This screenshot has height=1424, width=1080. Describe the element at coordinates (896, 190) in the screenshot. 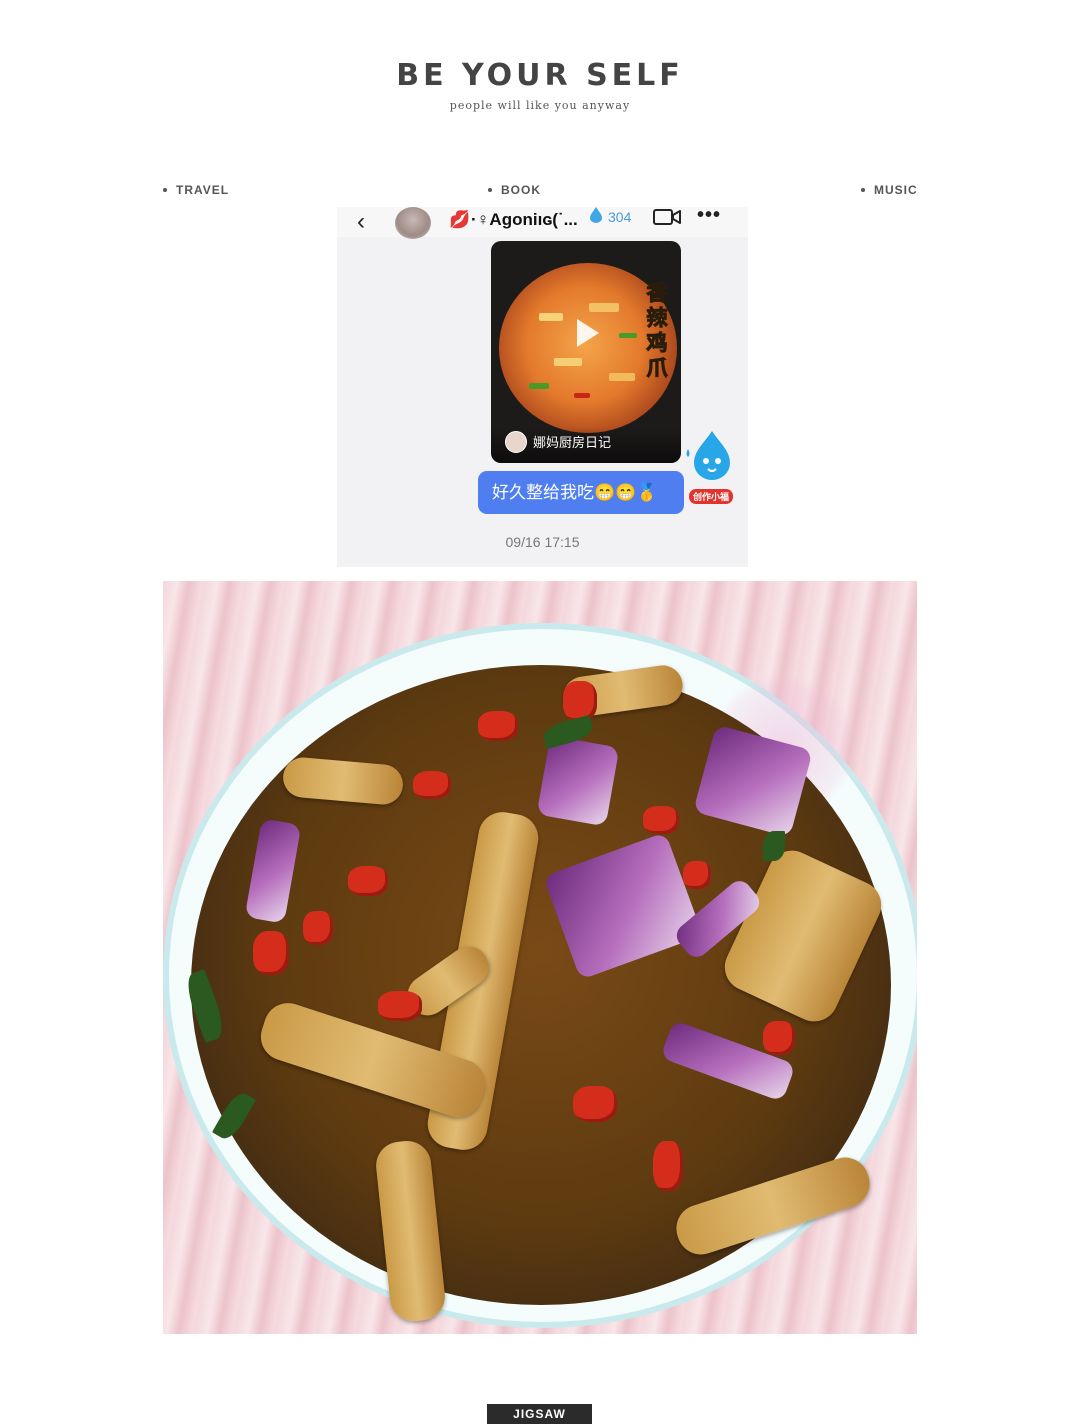

I see `nav-label: MUSIC` at that location.